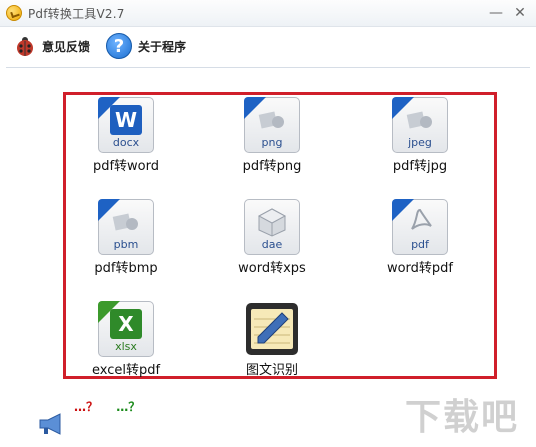 This screenshot has height=447, width=536. I want to click on jpeg-image-icon: jpeg, so click(420, 125).